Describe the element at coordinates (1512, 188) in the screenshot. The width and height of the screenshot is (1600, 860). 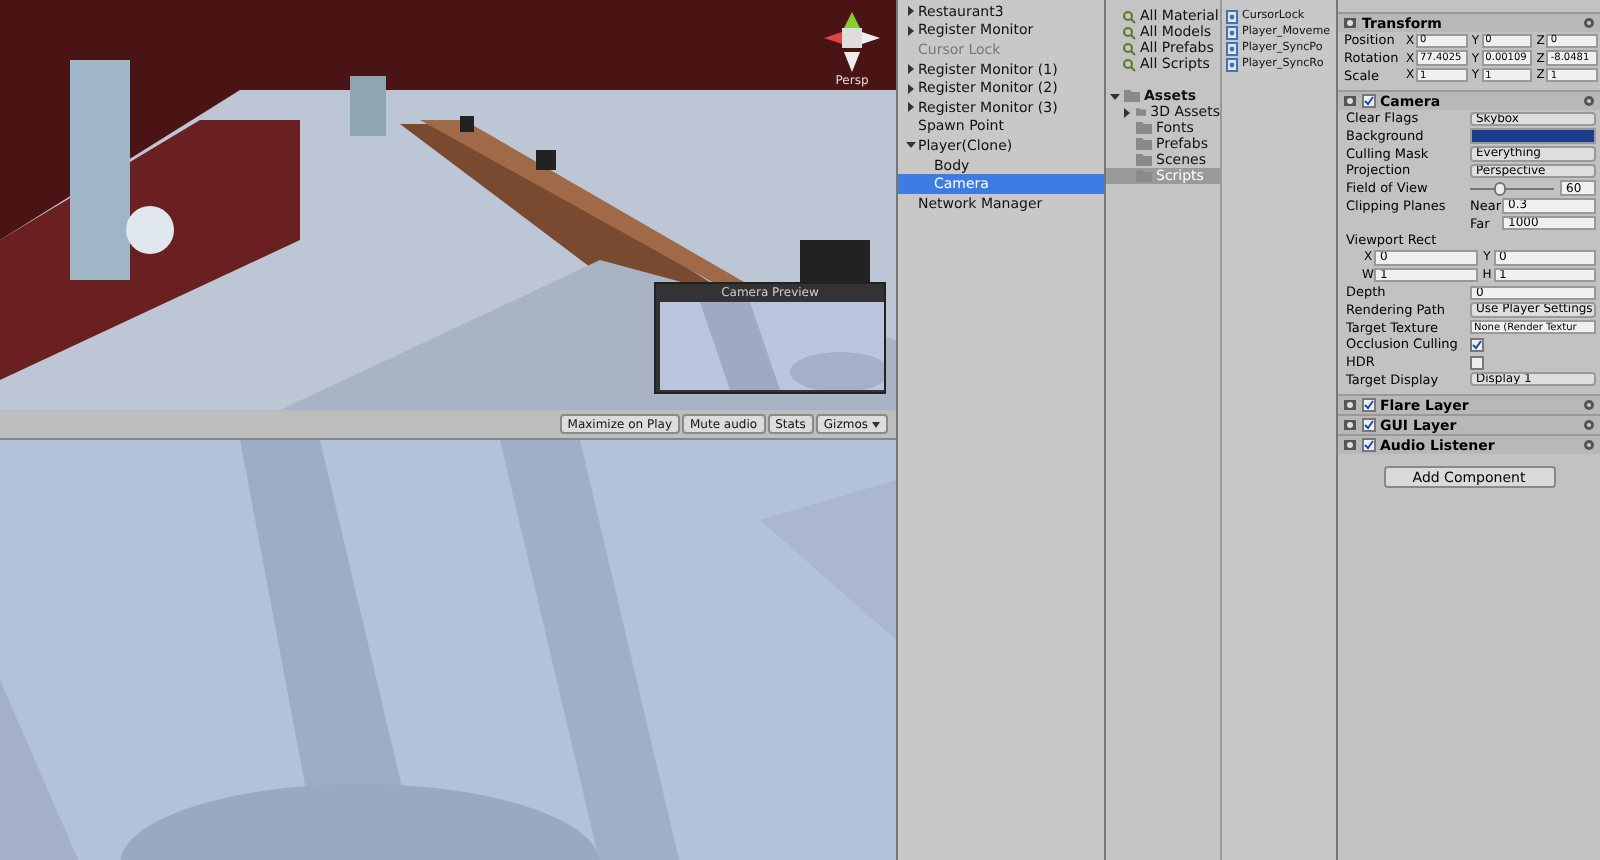
I see `slider` at that location.